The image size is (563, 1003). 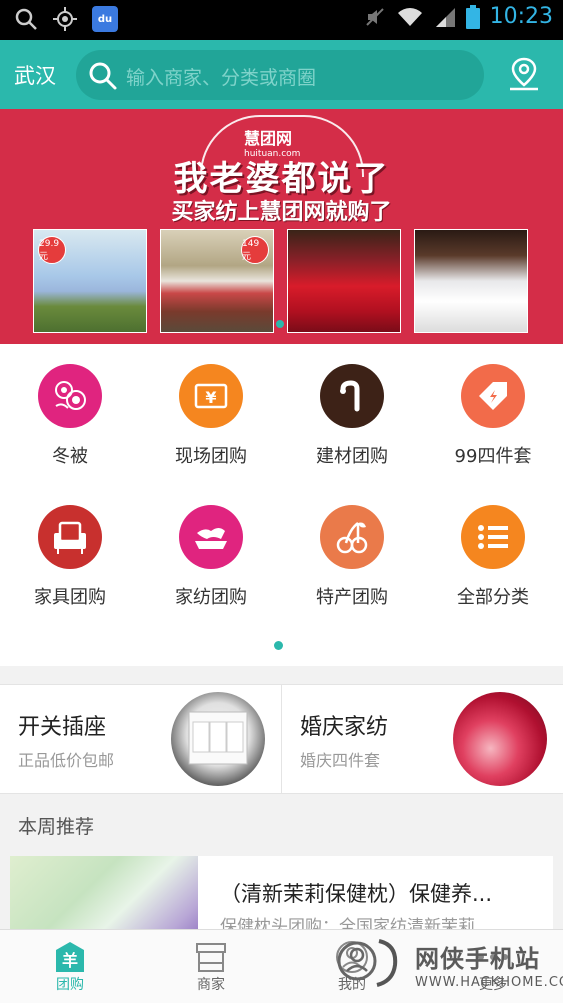 What do you see at coordinates (352, 597) in the screenshot?
I see `category-label: 特产团购` at bounding box center [352, 597].